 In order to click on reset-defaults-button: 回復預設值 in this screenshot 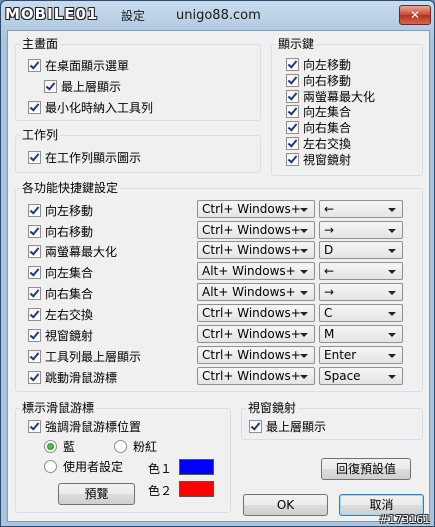, I will do `click(366, 469)`.